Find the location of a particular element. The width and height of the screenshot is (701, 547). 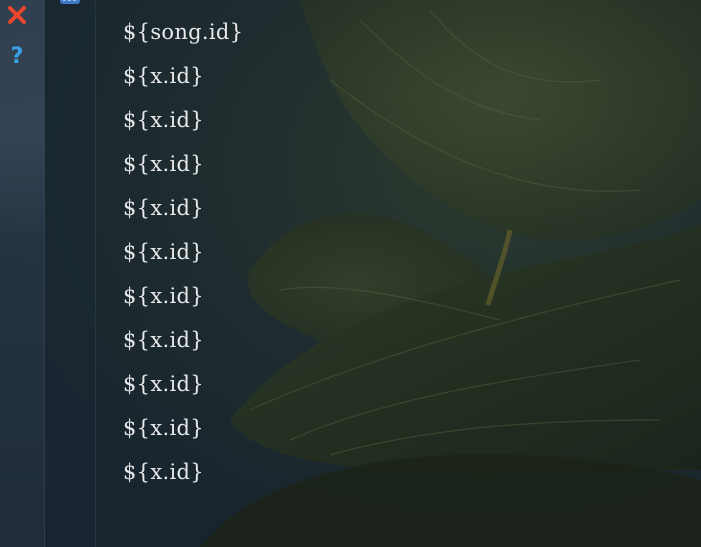

help-icon: ? is located at coordinates (17, 56).